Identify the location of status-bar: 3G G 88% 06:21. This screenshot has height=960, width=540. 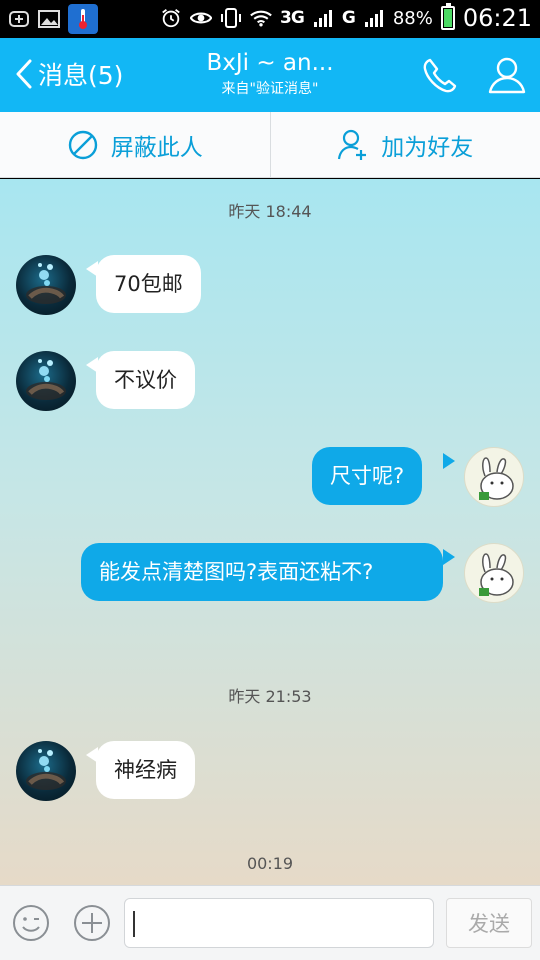
(270, 19).